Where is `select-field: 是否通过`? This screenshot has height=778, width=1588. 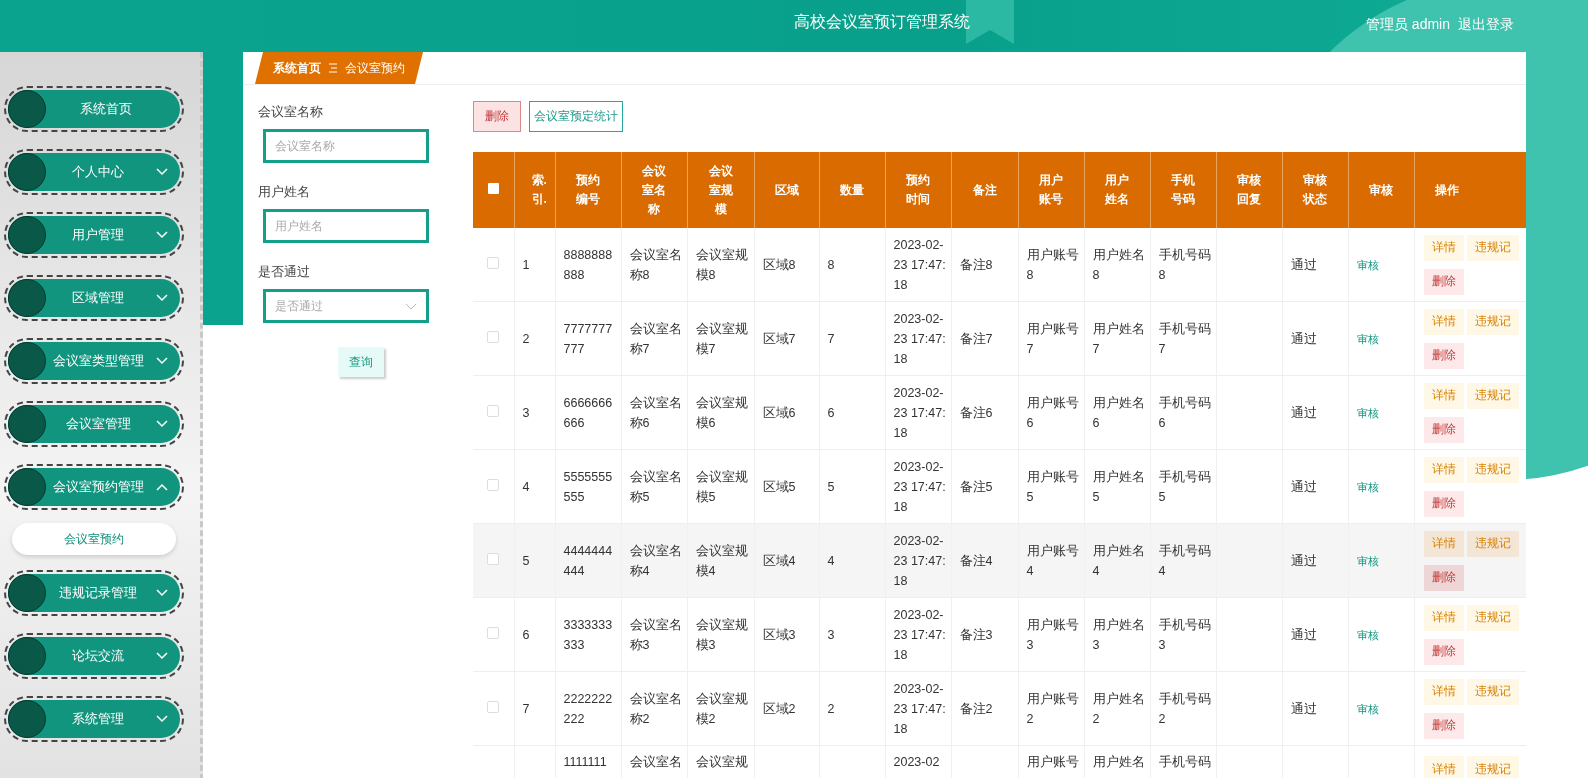 select-field: 是否通过 is located at coordinates (346, 306).